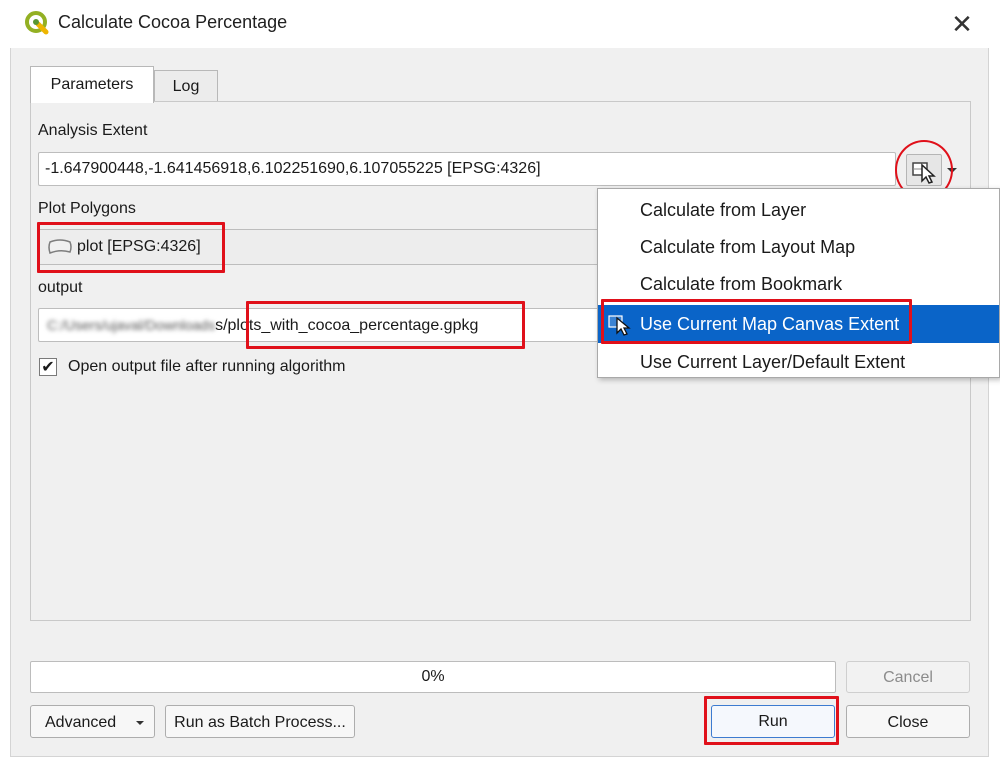 Image resolution: width=1000 pixels, height=767 pixels. What do you see at coordinates (92, 84) in the screenshot?
I see `tab-parameters: Parameters` at bounding box center [92, 84].